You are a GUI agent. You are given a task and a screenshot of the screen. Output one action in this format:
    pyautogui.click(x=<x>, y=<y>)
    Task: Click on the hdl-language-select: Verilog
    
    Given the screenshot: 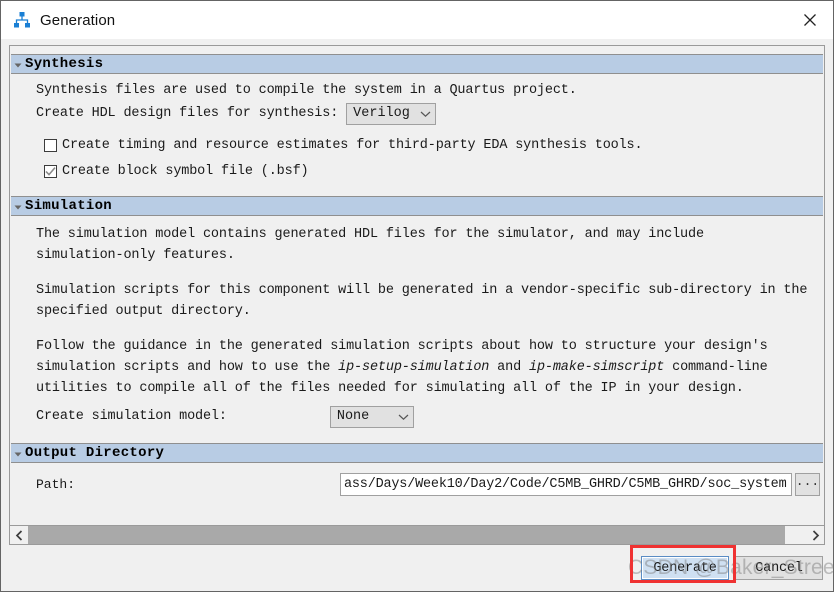 What is the action you would take?
    pyautogui.click(x=391, y=114)
    